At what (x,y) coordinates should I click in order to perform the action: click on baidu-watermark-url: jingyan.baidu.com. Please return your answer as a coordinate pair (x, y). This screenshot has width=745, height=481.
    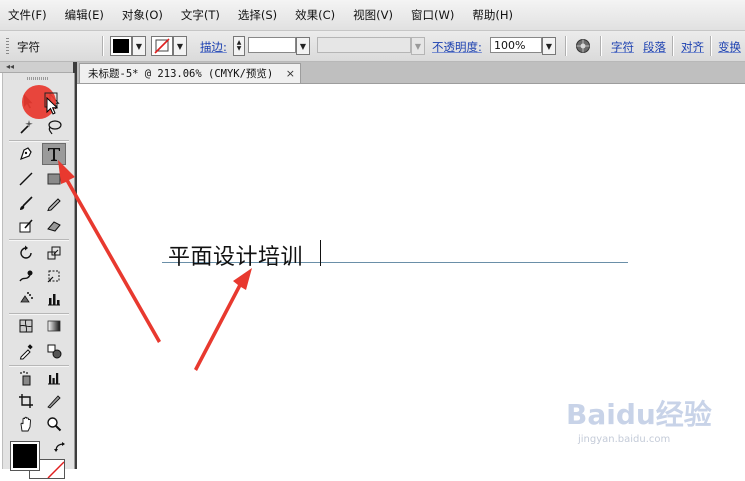
    Looking at the image, I should click on (624, 439).